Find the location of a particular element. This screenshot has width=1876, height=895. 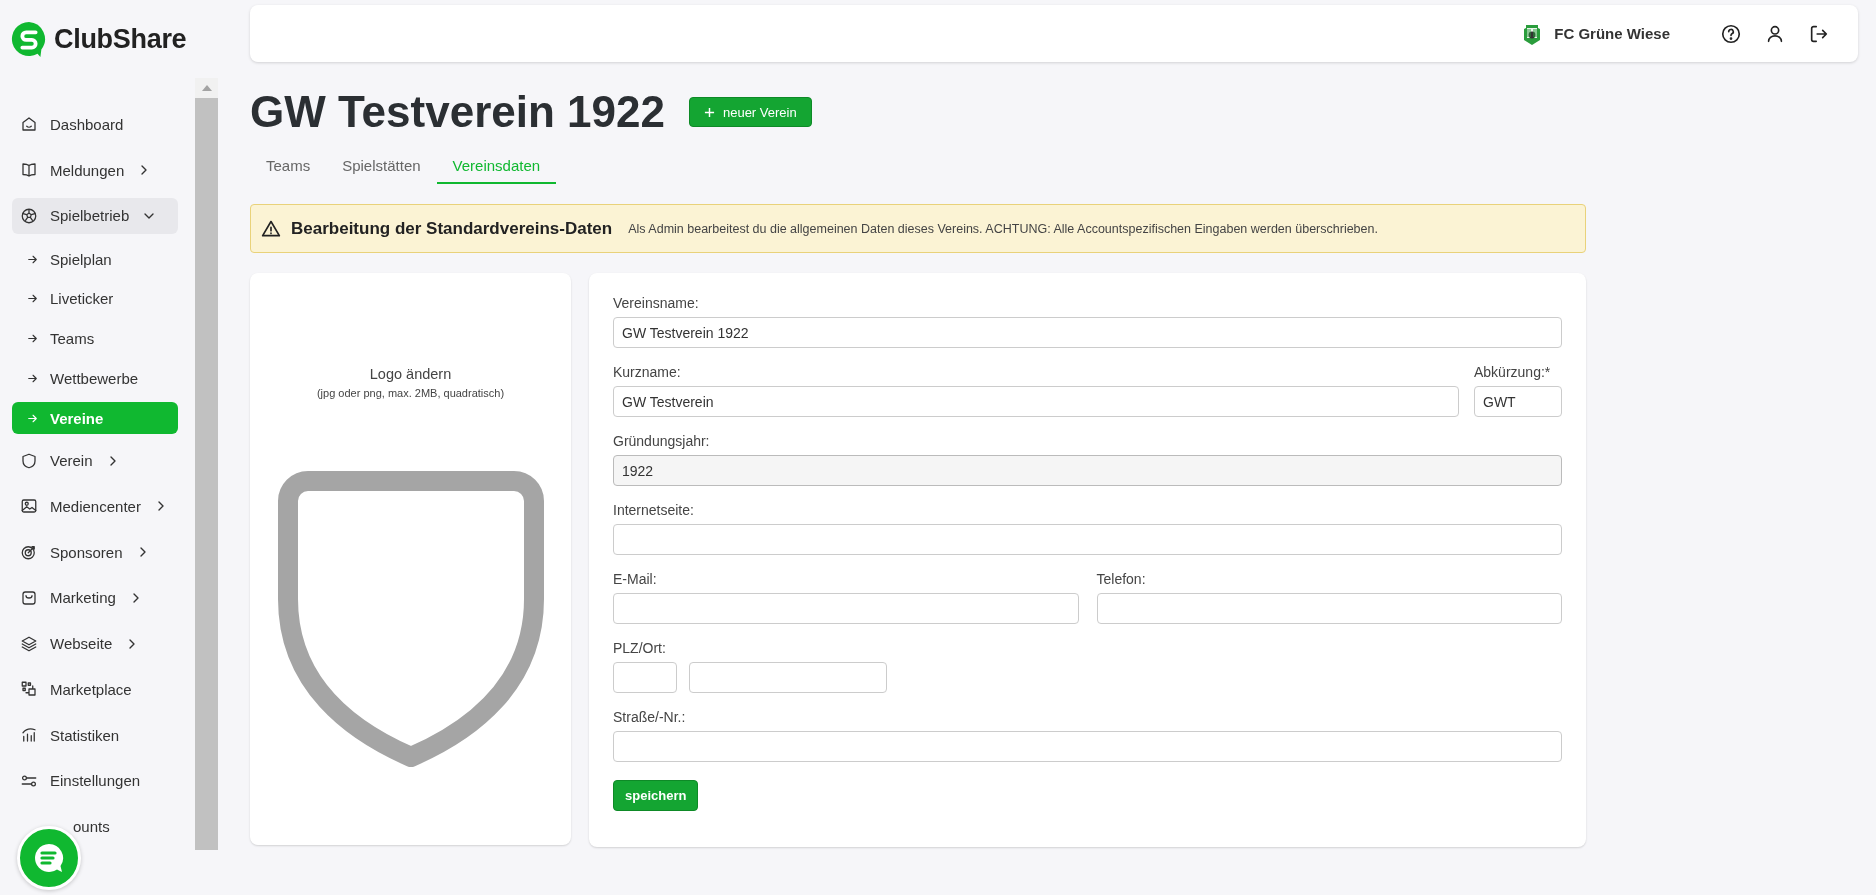

nav-item: Verein is located at coordinates (95, 460).